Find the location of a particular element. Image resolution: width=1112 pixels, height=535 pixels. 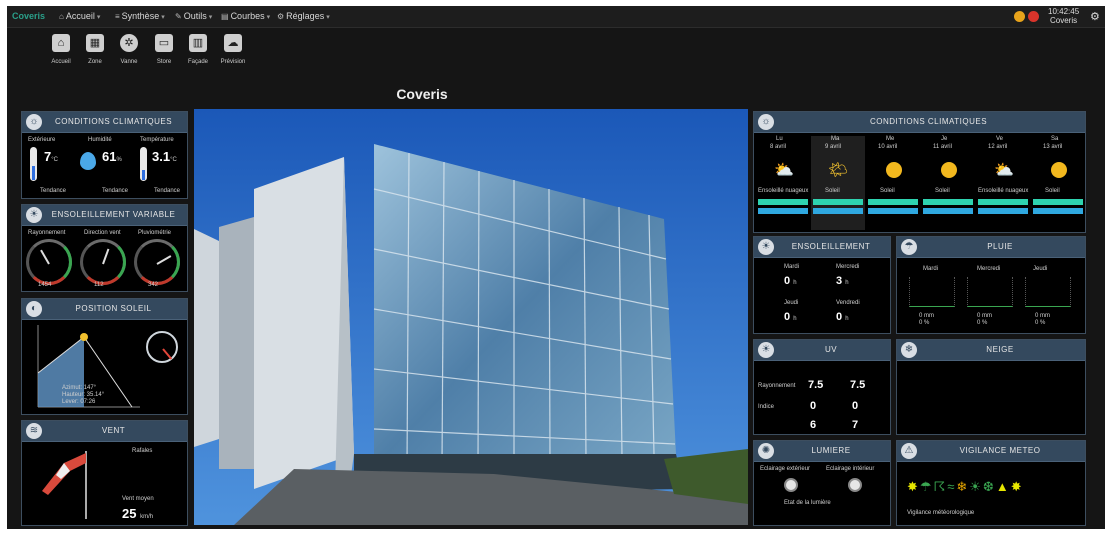

day-label: Mardi is located at coordinates (931, 269).